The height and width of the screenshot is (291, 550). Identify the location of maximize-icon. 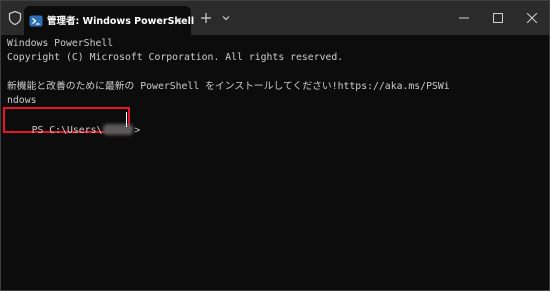
(498, 18).